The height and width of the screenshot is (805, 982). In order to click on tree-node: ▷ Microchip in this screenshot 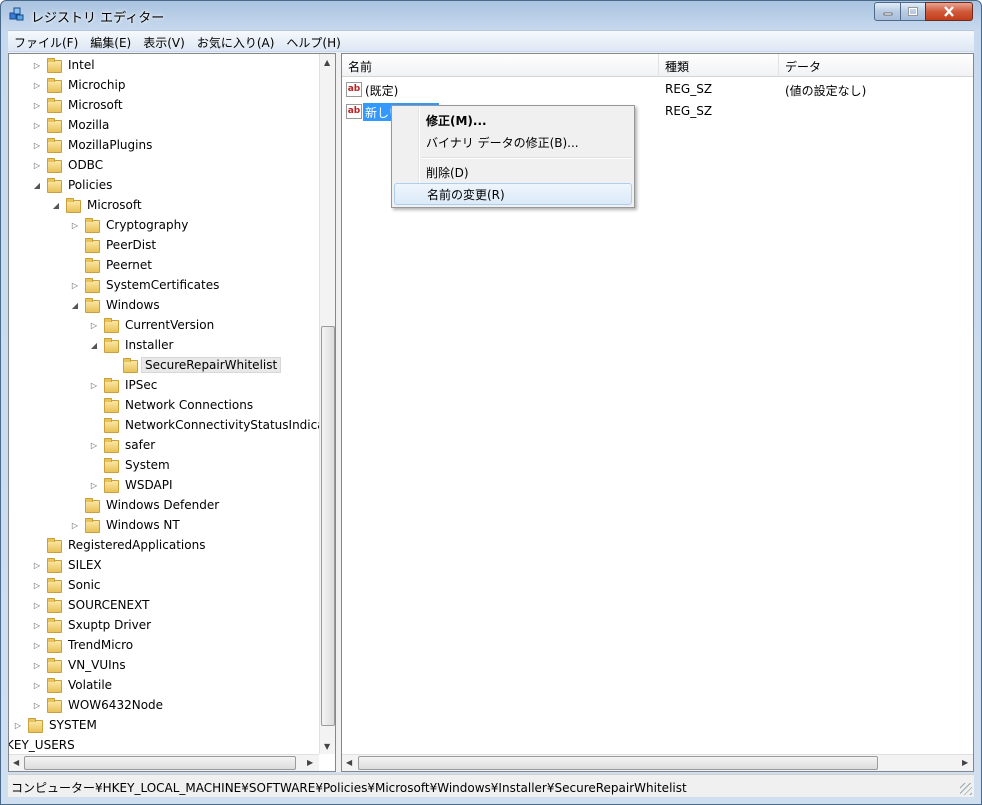, I will do `click(80, 85)`.